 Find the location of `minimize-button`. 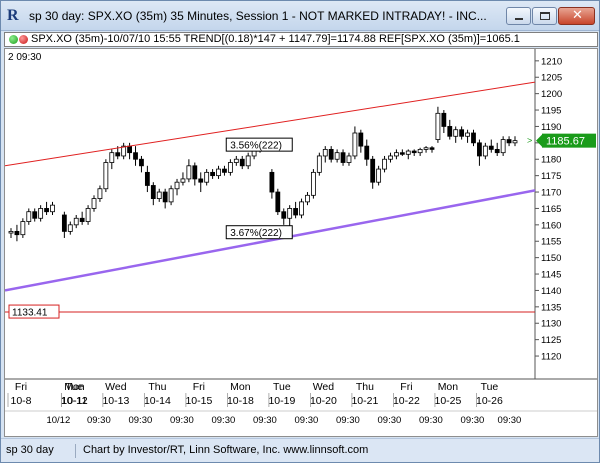

minimize-button is located at coordinates (518, 16).